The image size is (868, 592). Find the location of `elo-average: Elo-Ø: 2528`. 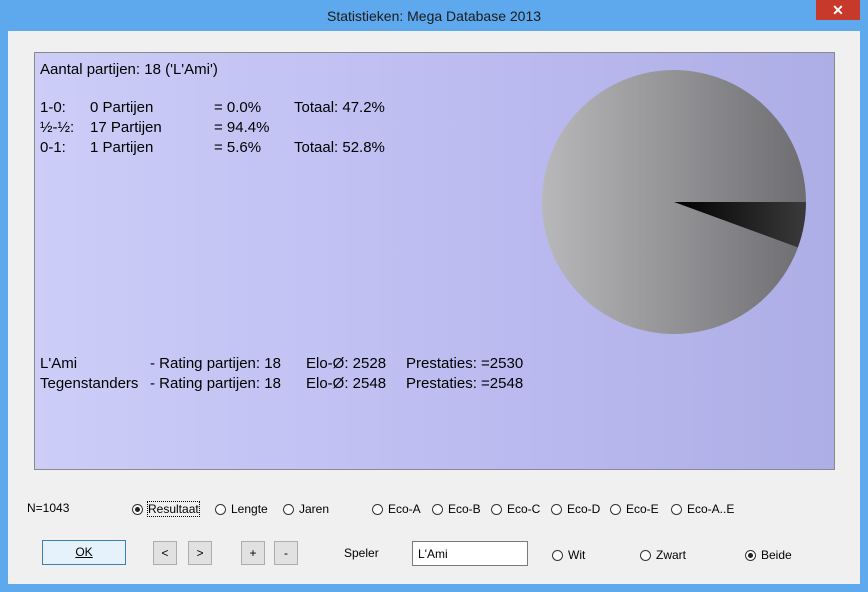

elo-average: Elo-Ø: 2528 is located at coordinates (346, 363).